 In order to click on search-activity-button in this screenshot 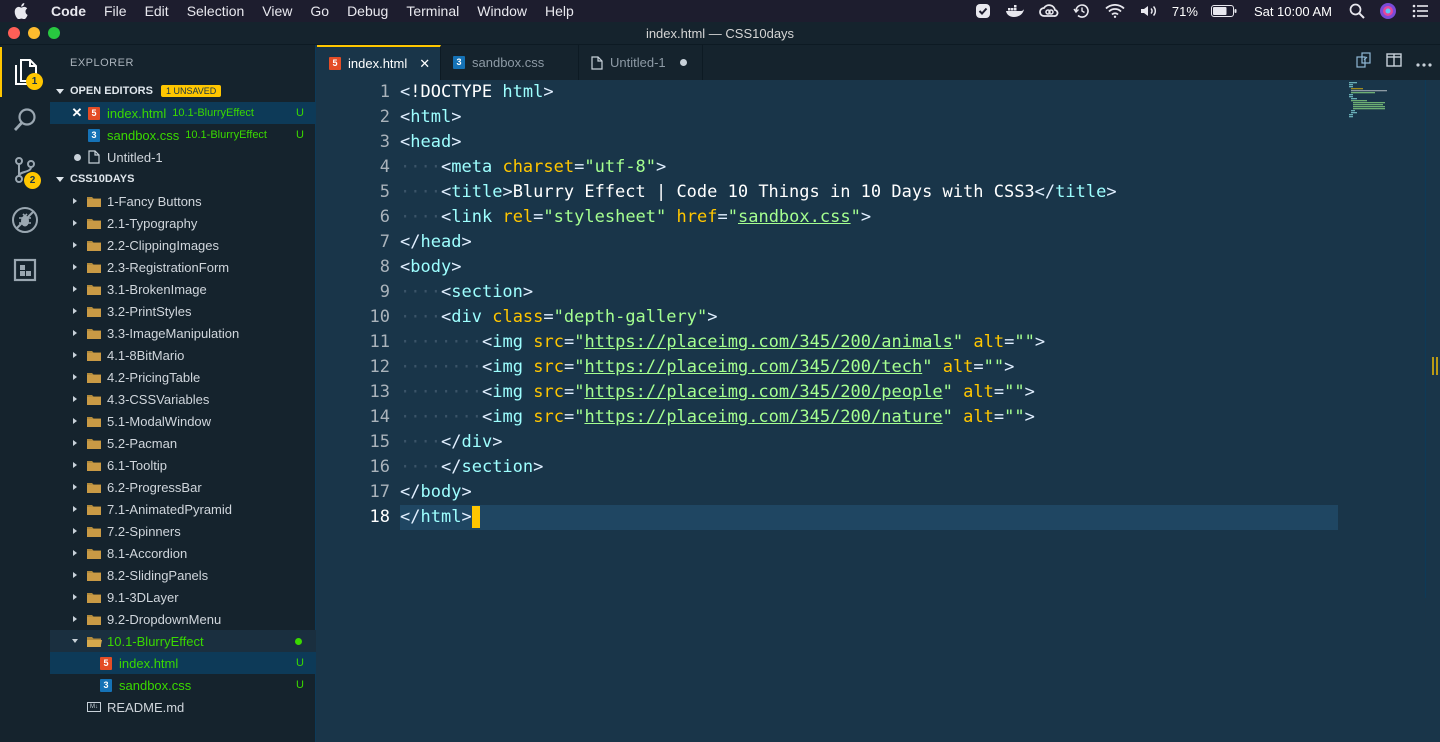, I will do `click(25, 120)`.